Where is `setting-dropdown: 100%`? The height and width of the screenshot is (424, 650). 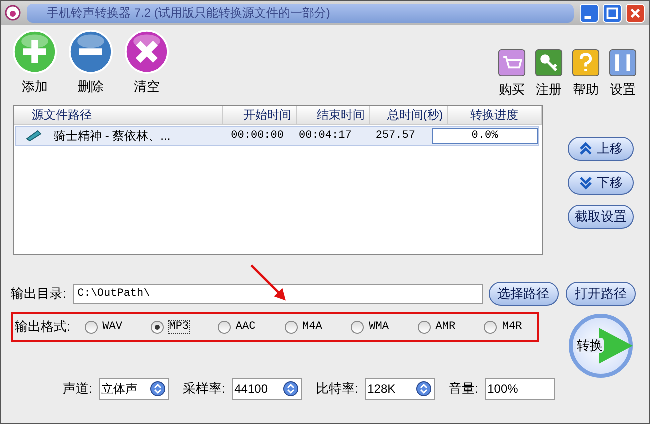
setting-dropdown: 100% is located at coordinates (519, 389).